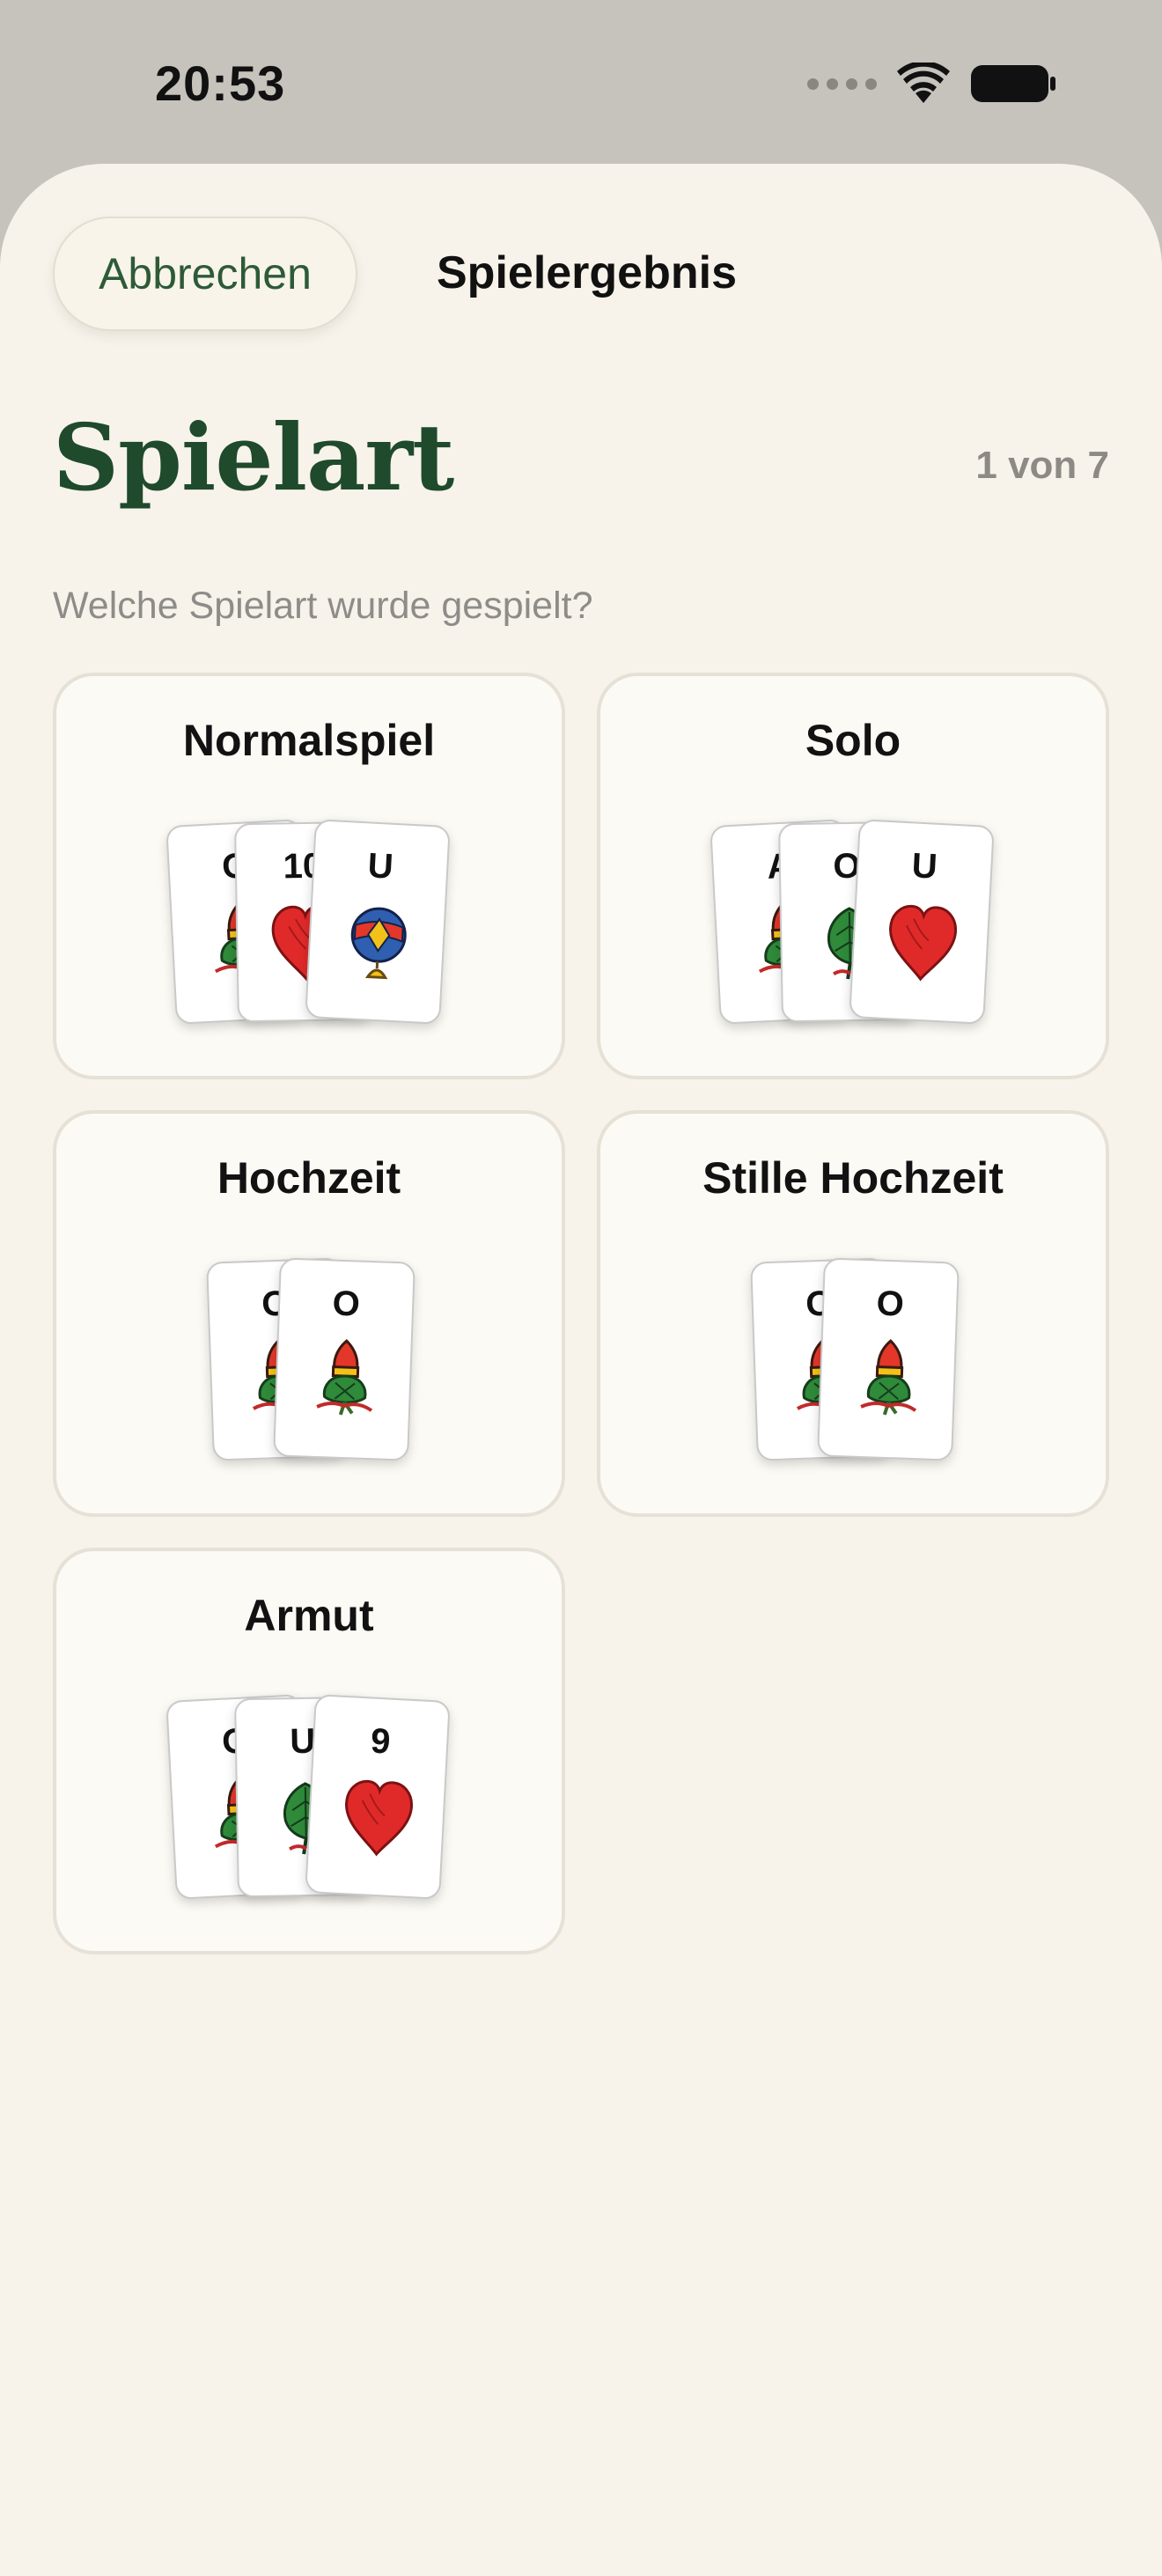  I want to click on option-title: Stille Hochzeit, so click(853, 1178).